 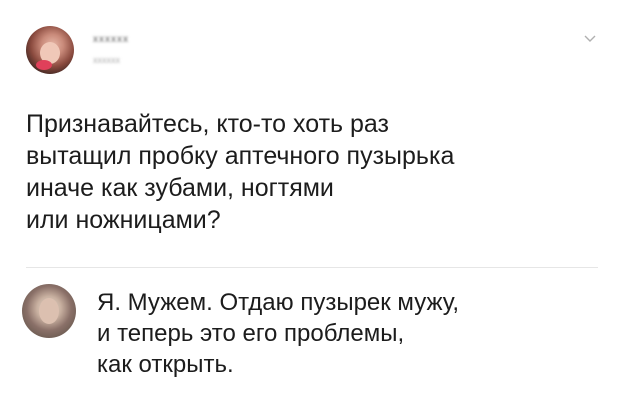 What do you see at coordinates (165, 364) in the screenshot?
I see `reply-text-line: как открыть.` at bounding box center [165, 364].